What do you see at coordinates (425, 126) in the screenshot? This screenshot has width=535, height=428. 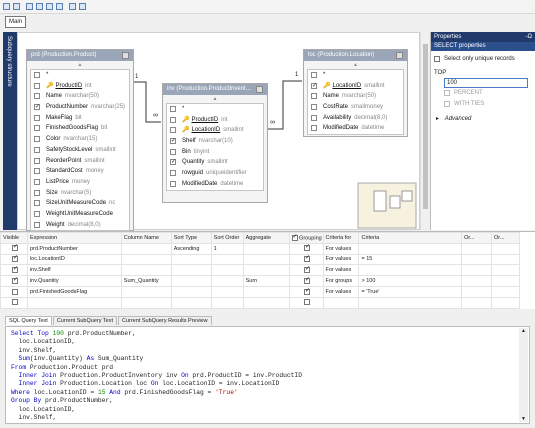 I see `scroll-thumb` at bounding box center [425, 126].